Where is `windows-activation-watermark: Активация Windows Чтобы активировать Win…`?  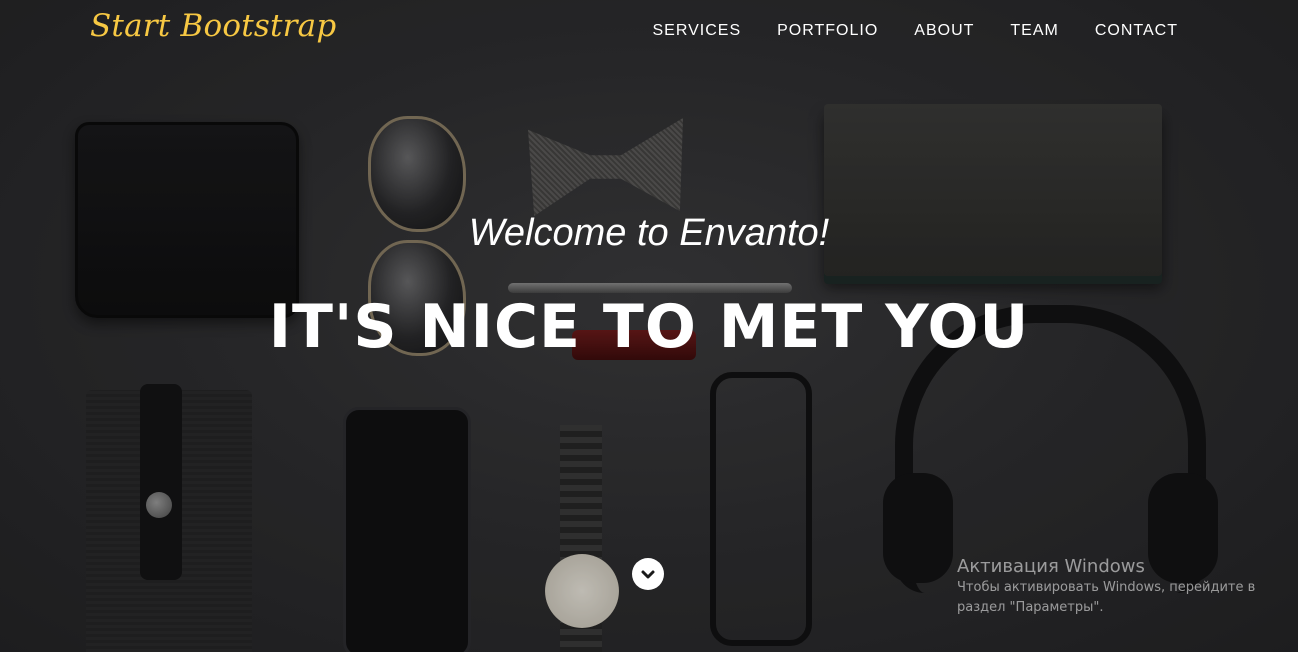 windows-activation-watermark: Активация Windows Чтобы активировать Win… is located at coordinates (1106, 586).